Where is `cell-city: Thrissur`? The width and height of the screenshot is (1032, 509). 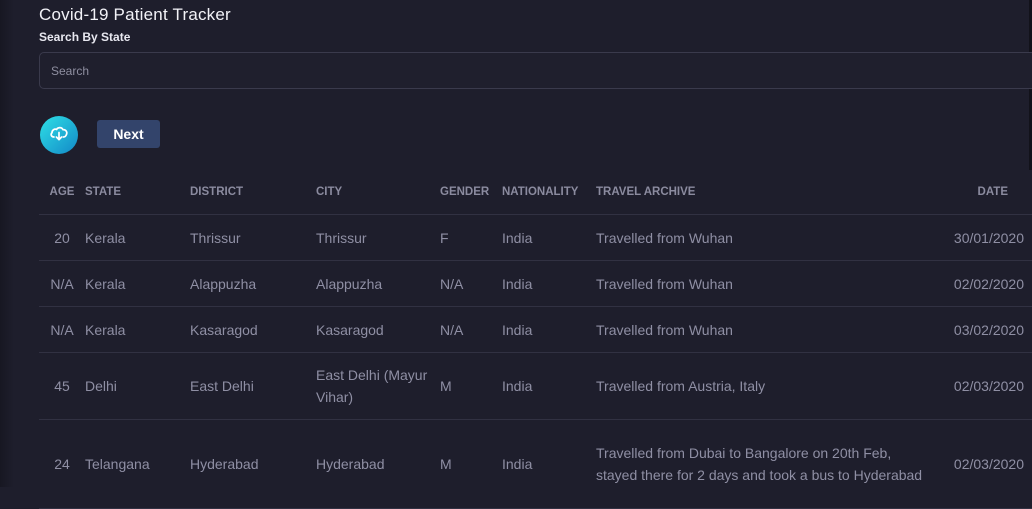 cell-city: Thrissur is located at coordinates (378, 237).